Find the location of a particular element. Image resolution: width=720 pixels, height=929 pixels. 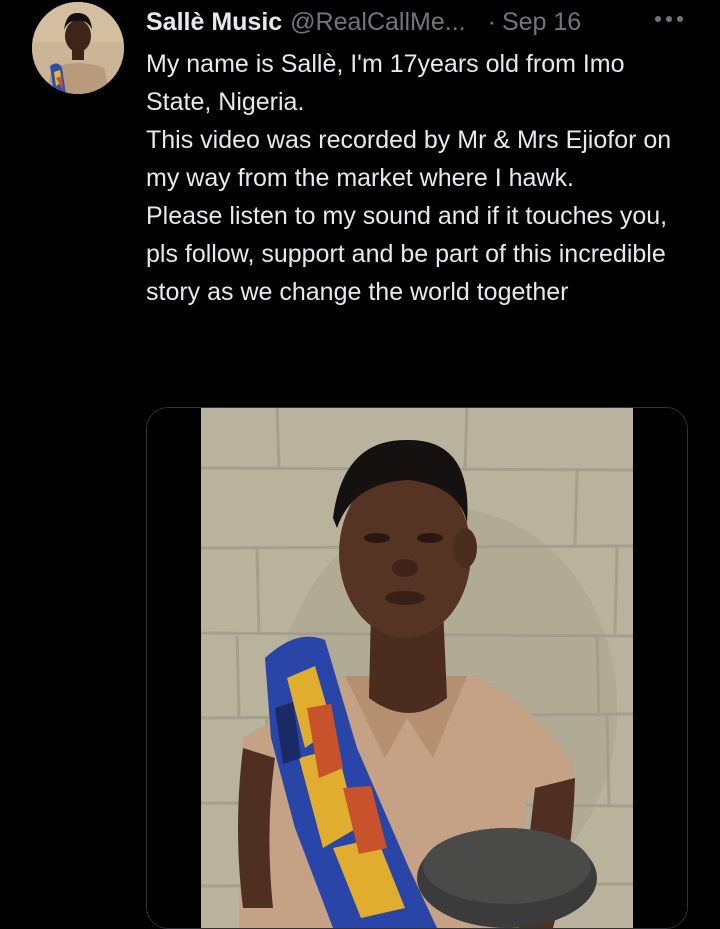

tweet-date: Sep 16 is located at coordinates (541, 22).